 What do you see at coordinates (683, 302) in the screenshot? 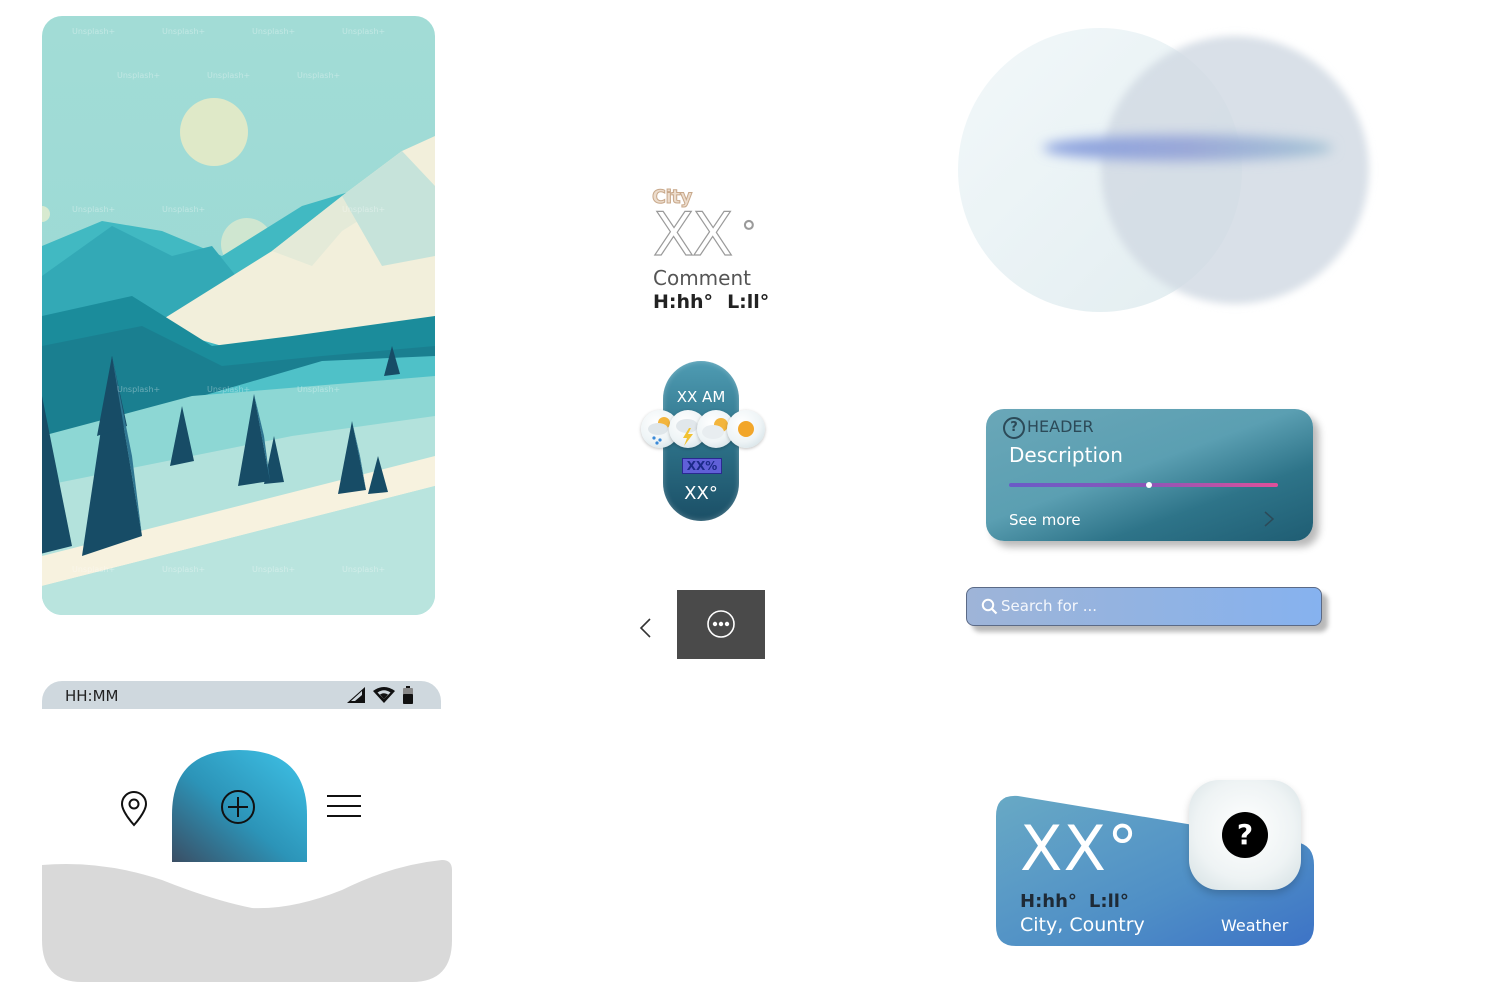
I see `high-temp: H:hh°` at bounding box center [683, 302].